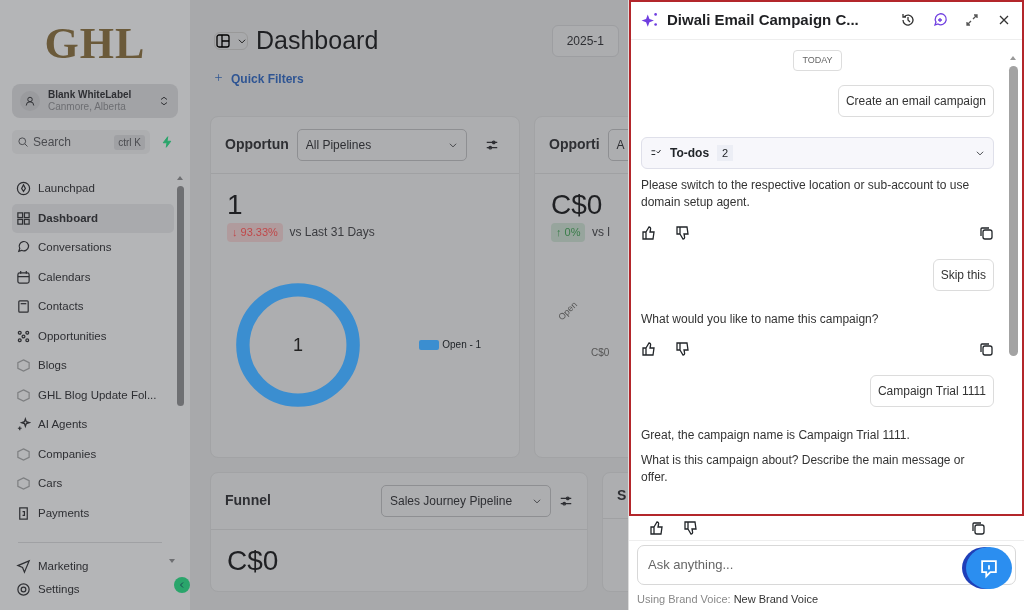 The width and height of the screenshot is (1024, 610). What do you see at coordinates (172, 561) in the screenshot?
I see `scroll-down-icon` at bounding box center [172, 561].